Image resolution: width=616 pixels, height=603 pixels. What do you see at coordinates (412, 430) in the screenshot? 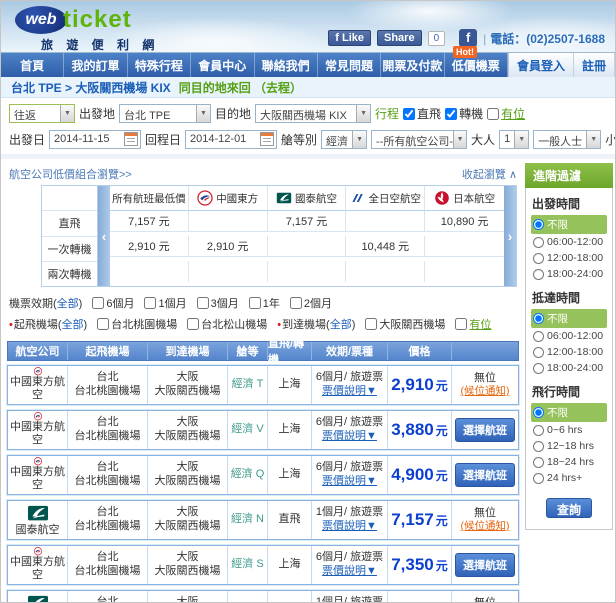
I see `price-value: 3,880` at bounding box center [412, 430].